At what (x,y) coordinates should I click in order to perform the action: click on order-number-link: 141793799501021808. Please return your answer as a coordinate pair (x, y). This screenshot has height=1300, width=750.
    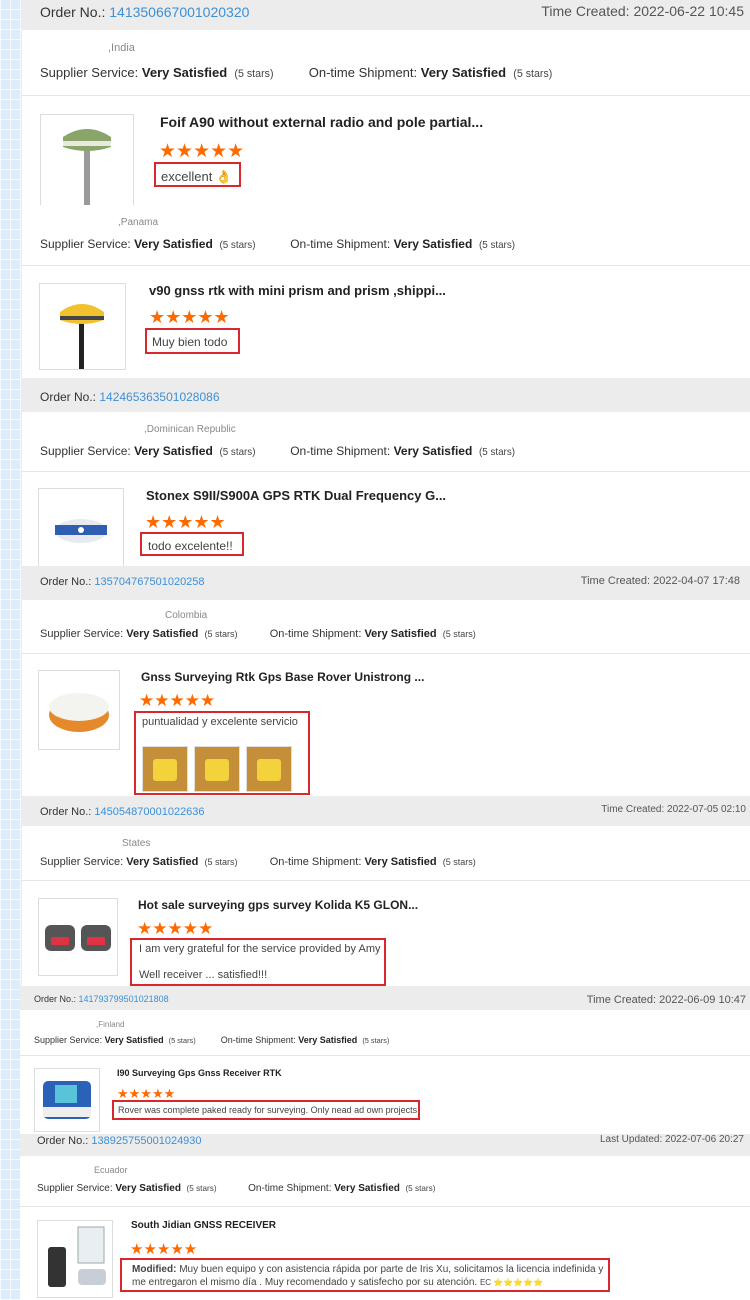
    Looking at the image, I should click on (124, 999).